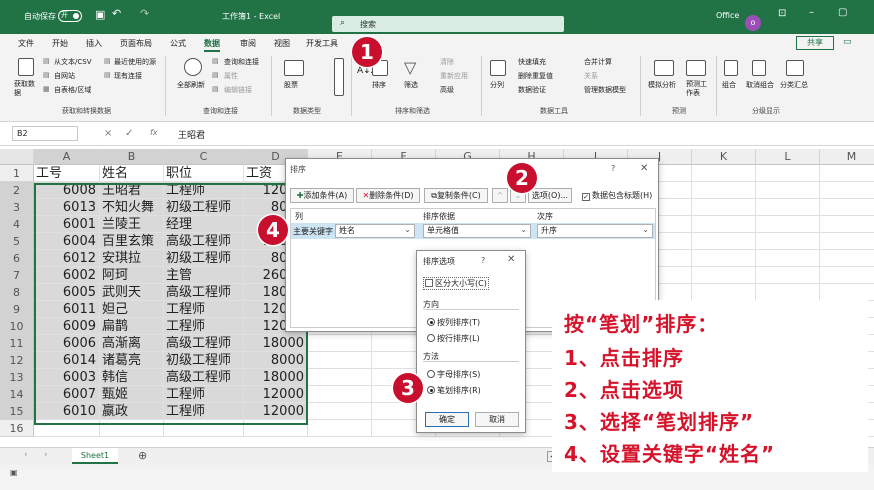  I want to click on table-cell: 嬴政, so click(132, 411).